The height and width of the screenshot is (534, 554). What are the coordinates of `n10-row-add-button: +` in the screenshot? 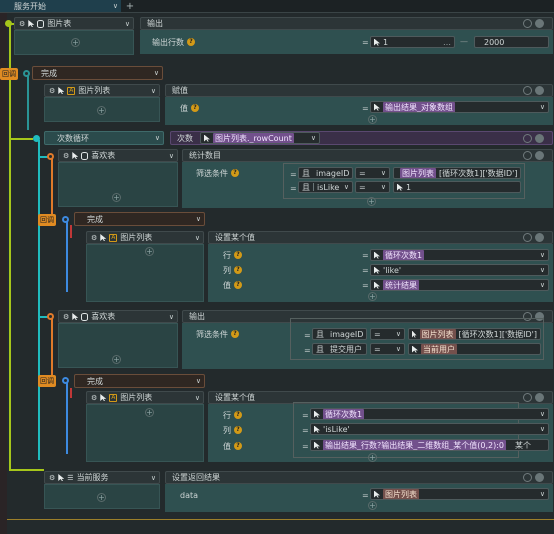 It's located at (372, 457).